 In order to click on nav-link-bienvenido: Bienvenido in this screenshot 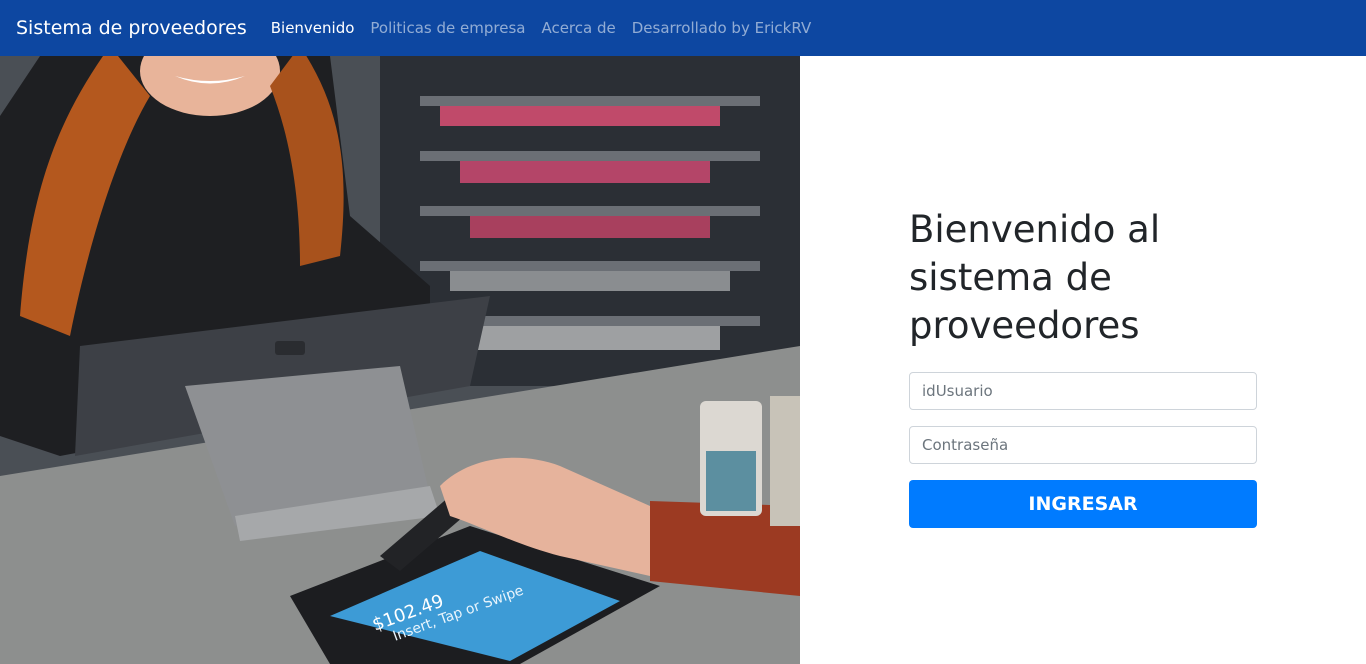, I will do `click(313, 28)`.